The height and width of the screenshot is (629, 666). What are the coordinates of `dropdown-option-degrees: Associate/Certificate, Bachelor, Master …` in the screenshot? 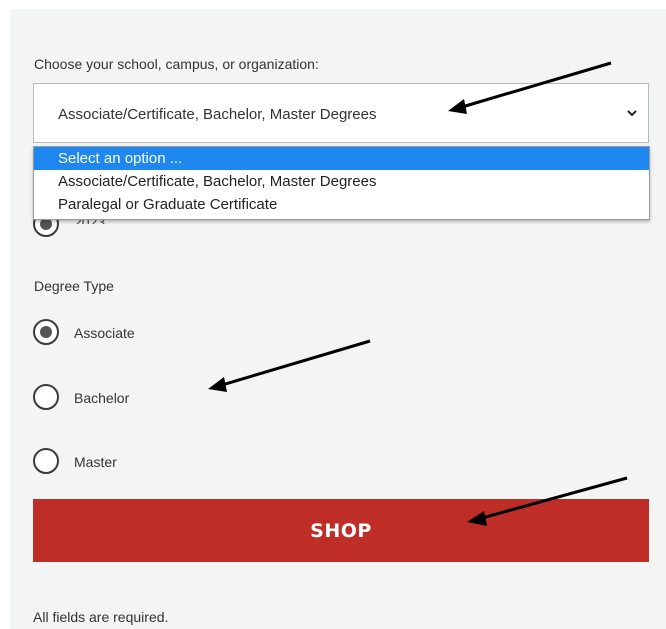 It's located at (341, 181).